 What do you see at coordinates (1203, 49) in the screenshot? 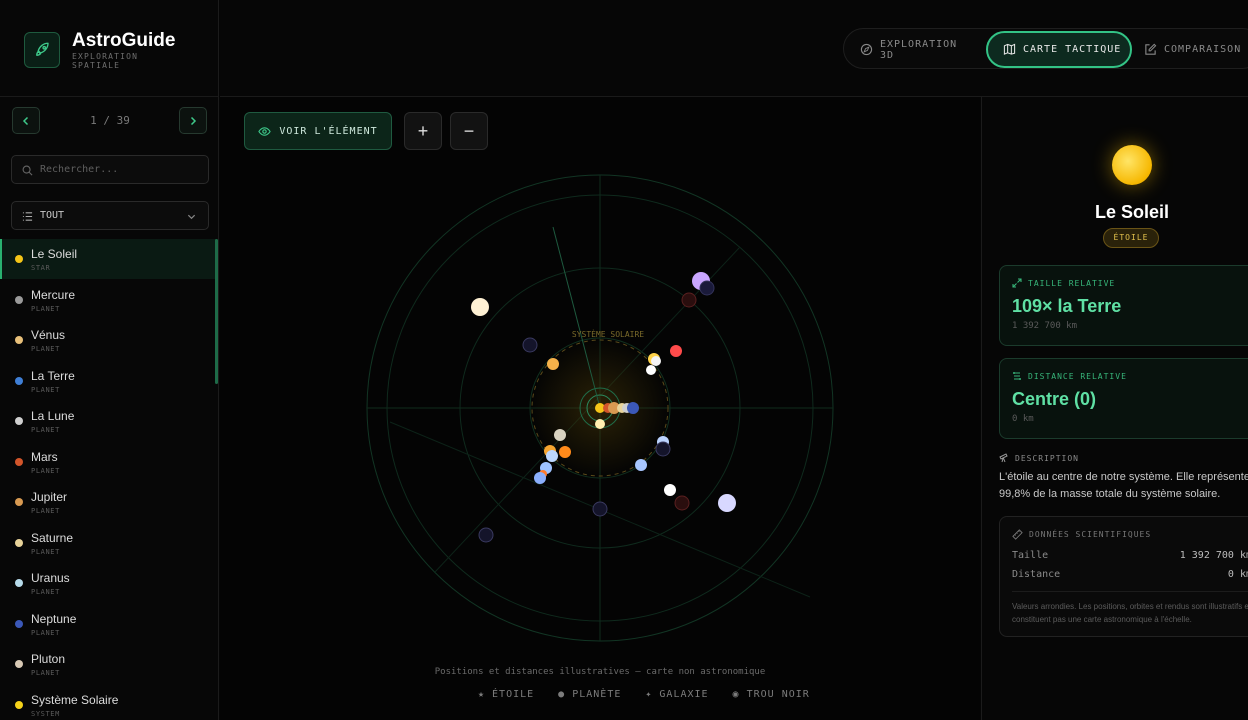
I see `tab-label: COMPARAISON` at bounding box center [1203, 49].